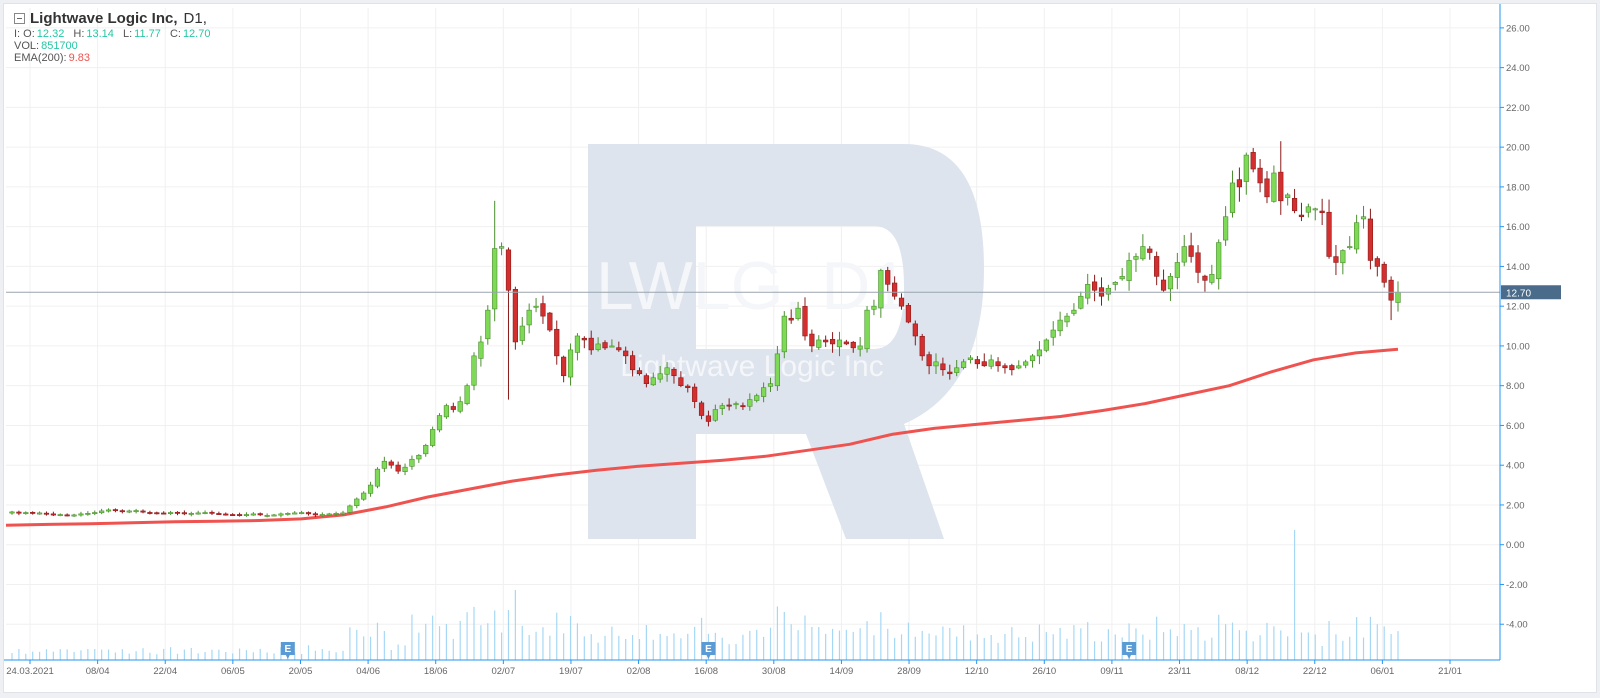 The width and height of the screenshot is (1600, 698). What do you see at coordinates (1044, 671) in the screenshot?
I see `x-tick-label: 26/10` at bounding box center [1044, 671].